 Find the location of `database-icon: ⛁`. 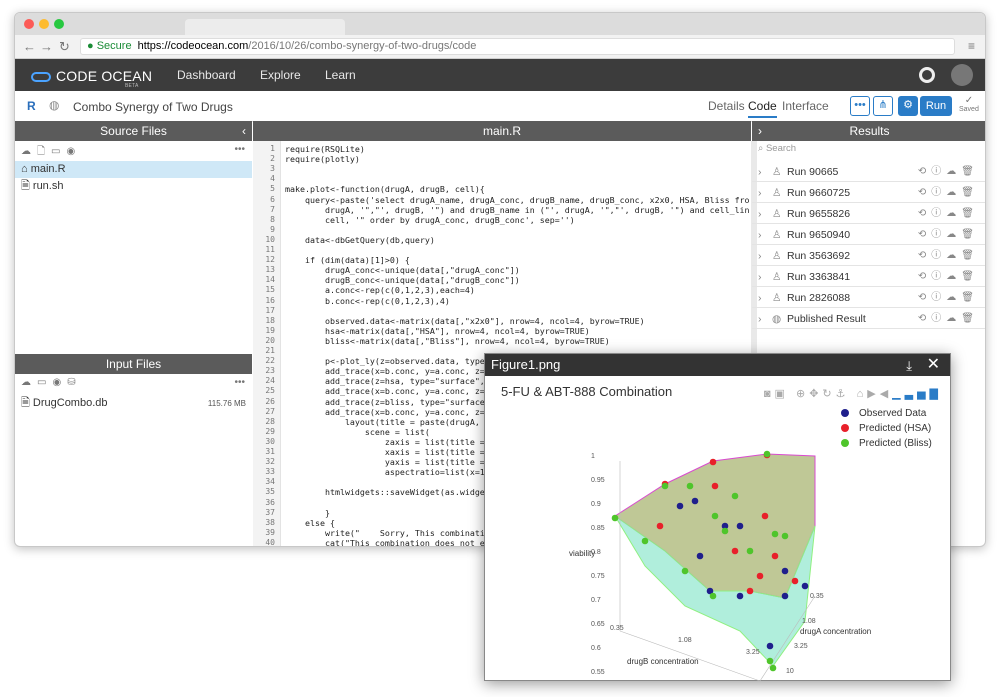

database-icon: ⛁ is located at coordinates (71, 382).